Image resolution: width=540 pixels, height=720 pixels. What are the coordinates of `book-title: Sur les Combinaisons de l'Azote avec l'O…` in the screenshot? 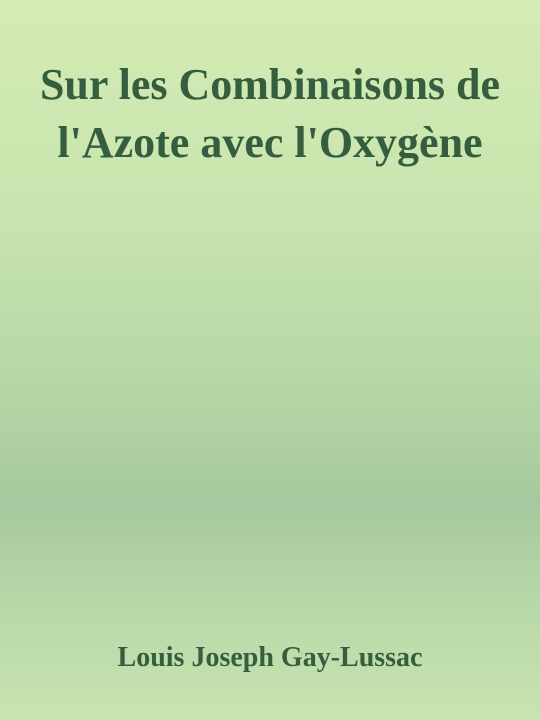 It's located at (270, 113).